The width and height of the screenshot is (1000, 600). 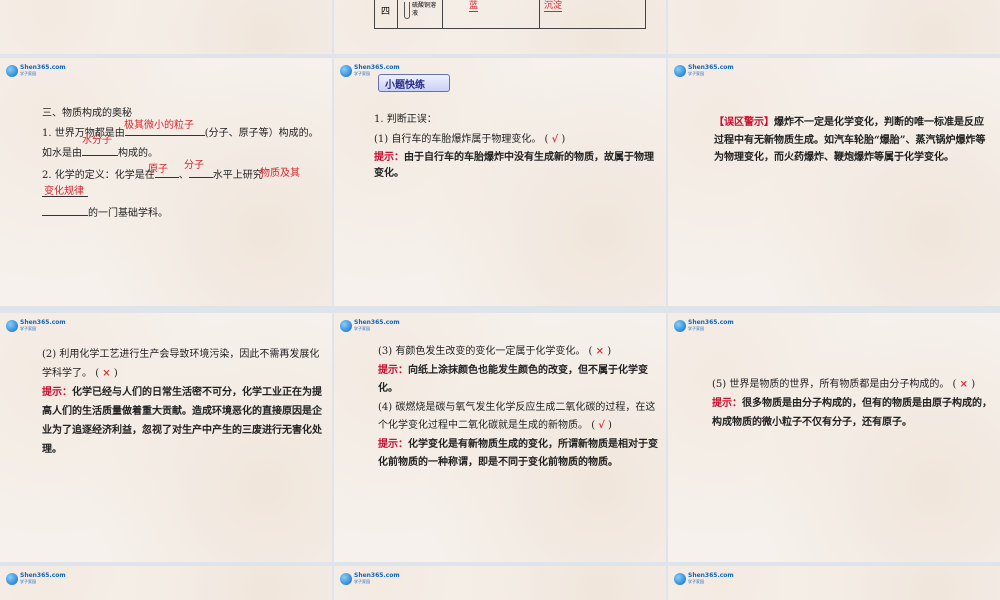 I want to click on hint-text: 由于自行车的车胎爆炸中没有生成新的物质，故属于物理变化。, so click(x=514, y=165).